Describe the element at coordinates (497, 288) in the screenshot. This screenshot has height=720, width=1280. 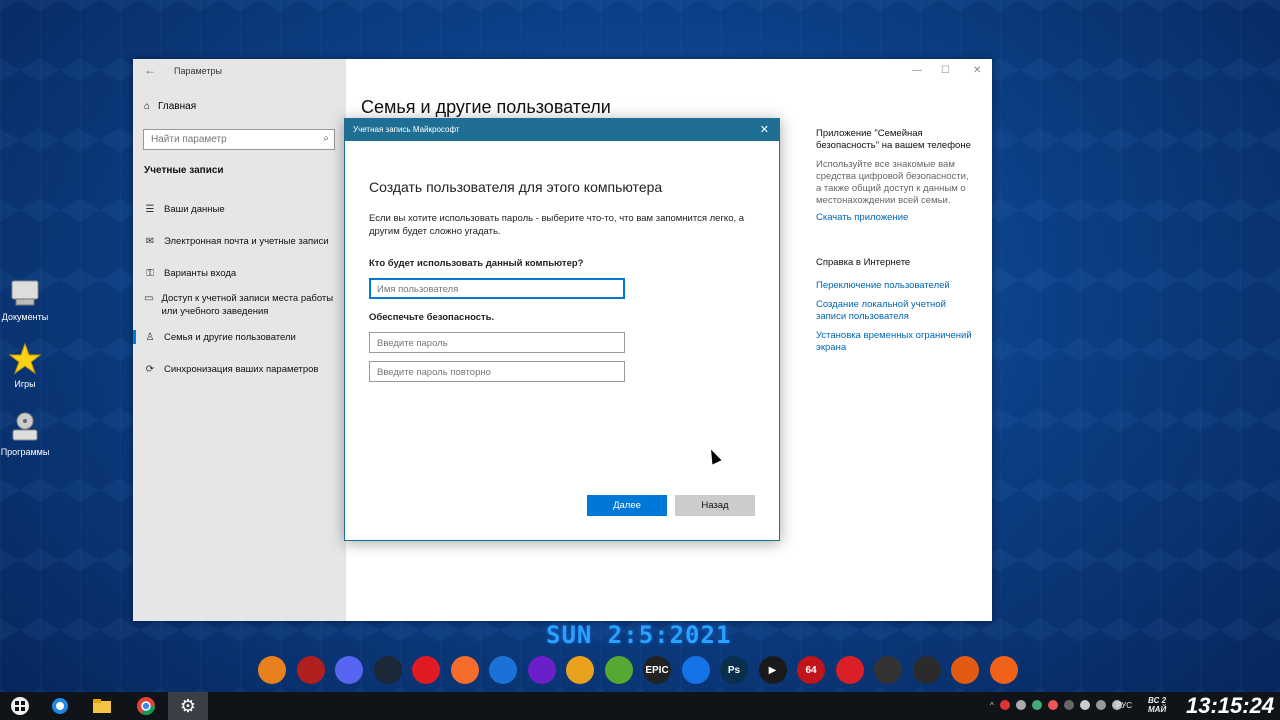
I see `username-field: Имя пользователя` at that location.